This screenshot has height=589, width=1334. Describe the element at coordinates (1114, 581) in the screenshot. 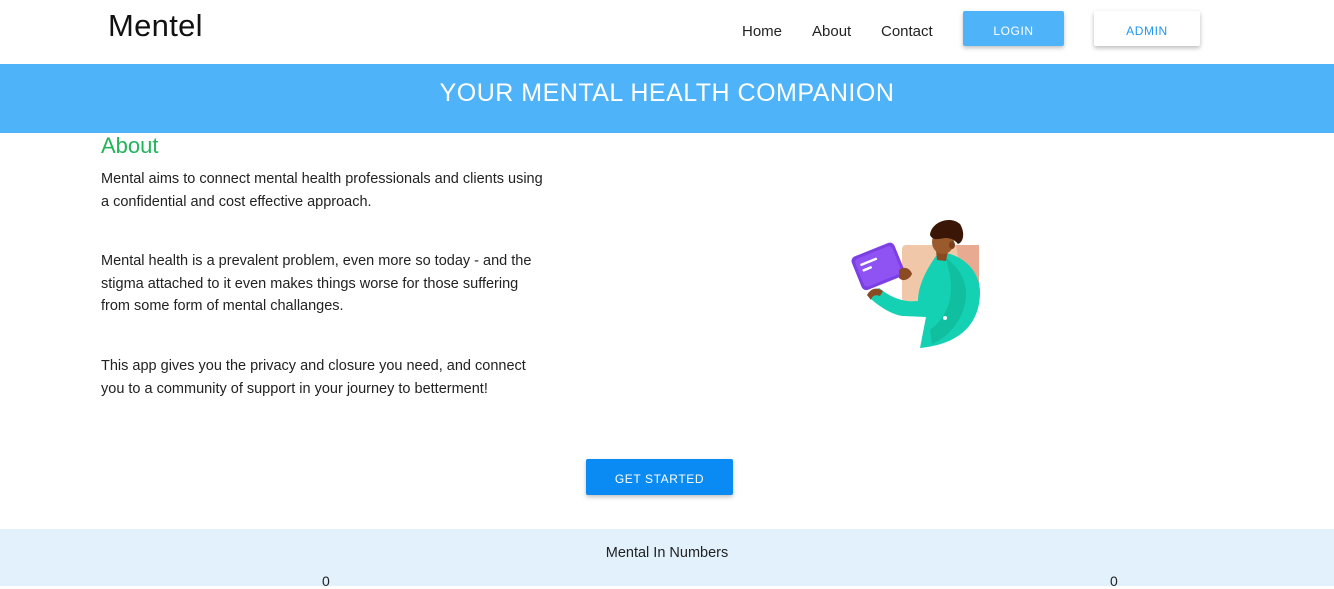

I see `stat-count-2: 0` at that location.